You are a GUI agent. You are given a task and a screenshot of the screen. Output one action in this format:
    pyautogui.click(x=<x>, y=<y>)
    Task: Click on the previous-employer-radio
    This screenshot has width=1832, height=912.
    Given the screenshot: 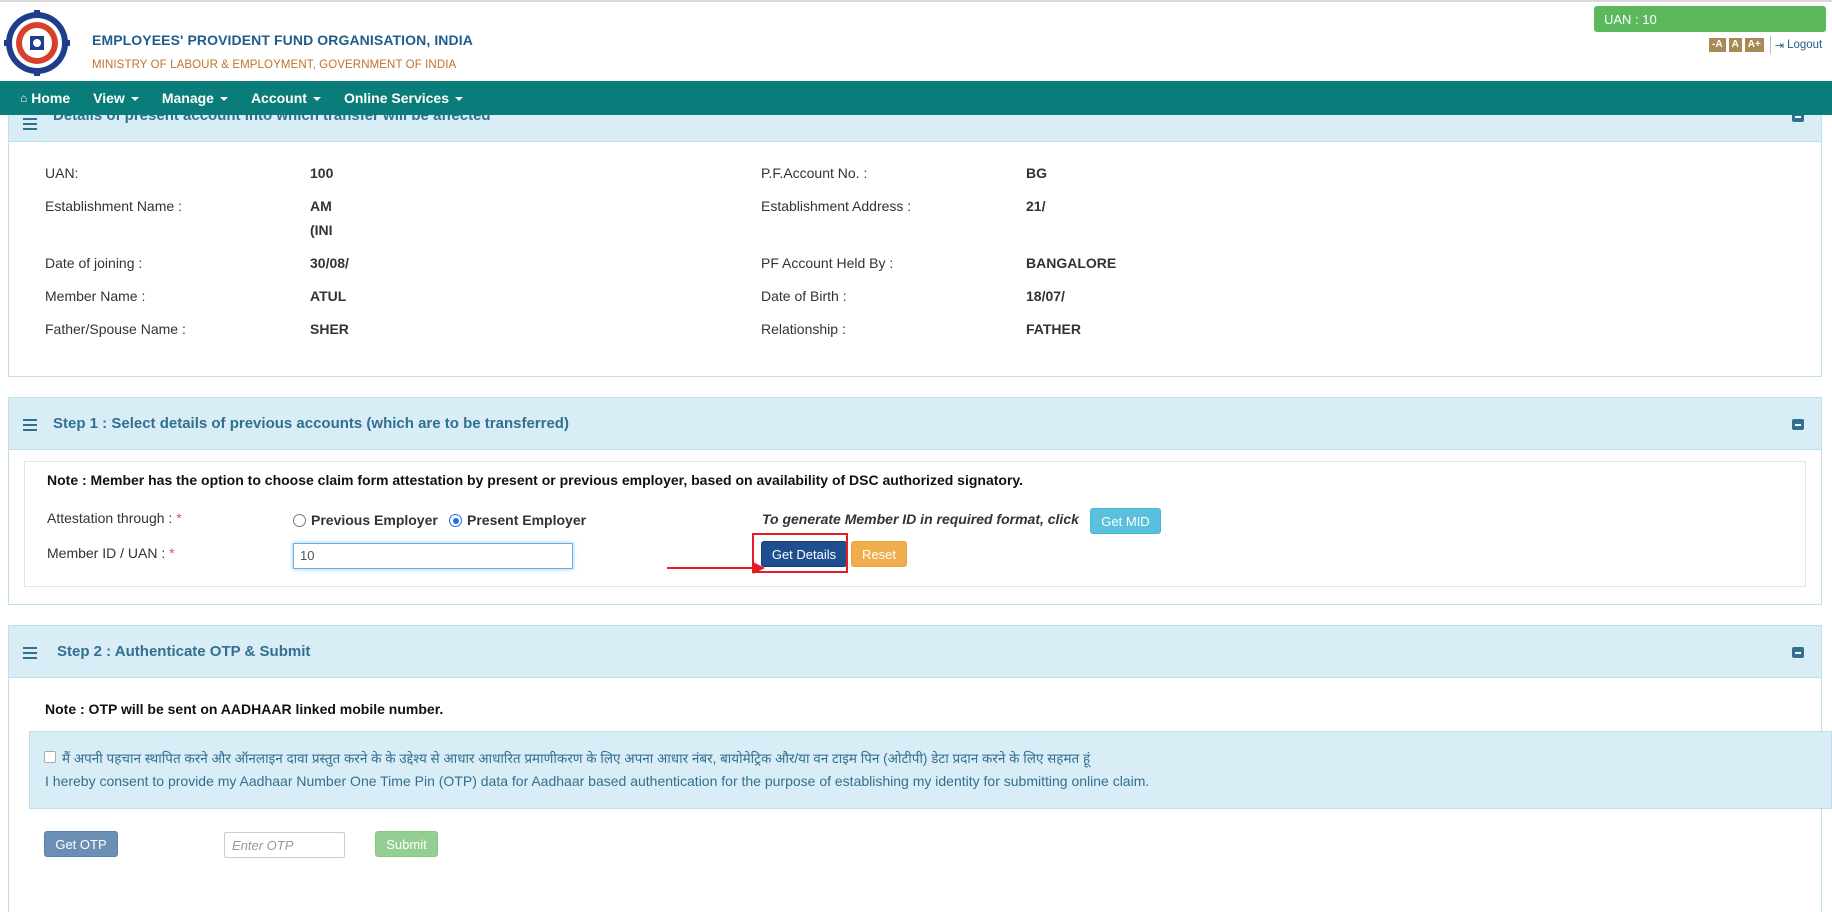 What is the action you would take?
    pyautogui.click(x=299, y=520)
    